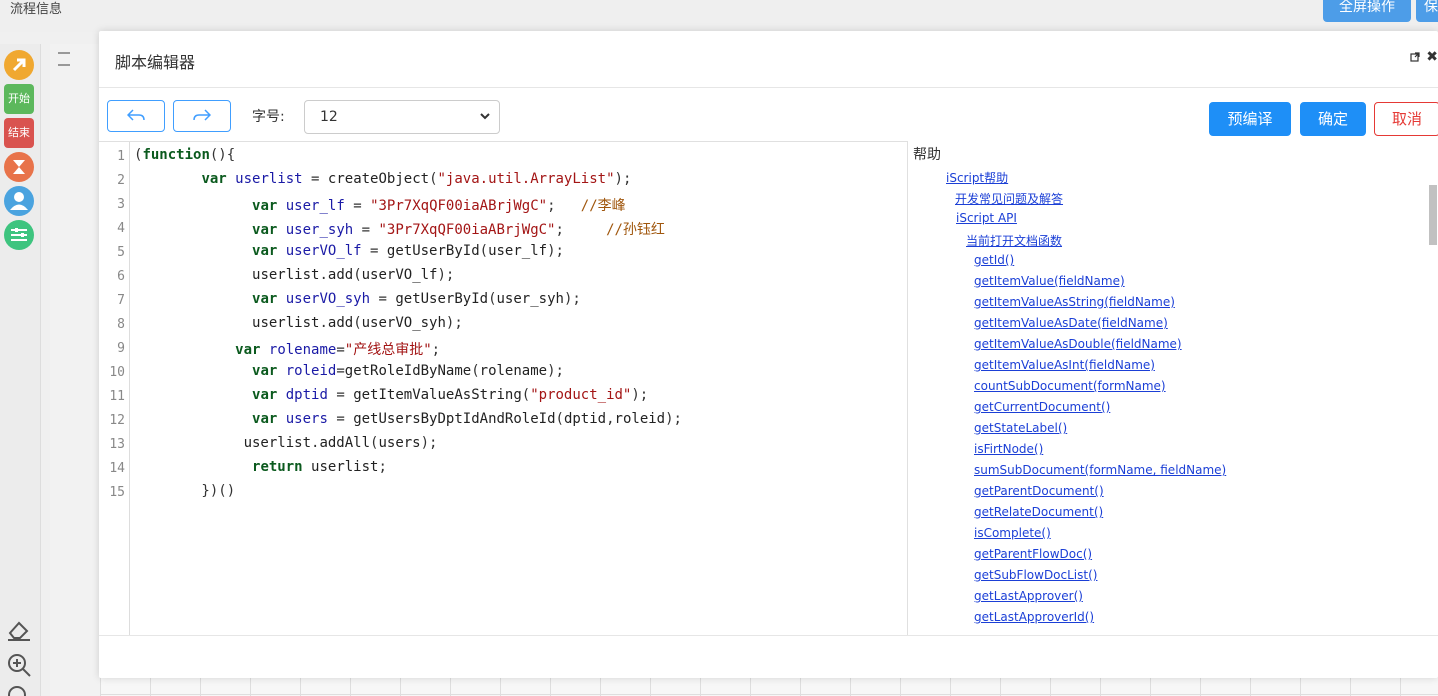 The width and height of the screenshot is (1438, 696). I want to click on line-number-gutter: 1 2 3 4 5 6 7 8 9 10 11 12 13 14 15, so click(114, 389).